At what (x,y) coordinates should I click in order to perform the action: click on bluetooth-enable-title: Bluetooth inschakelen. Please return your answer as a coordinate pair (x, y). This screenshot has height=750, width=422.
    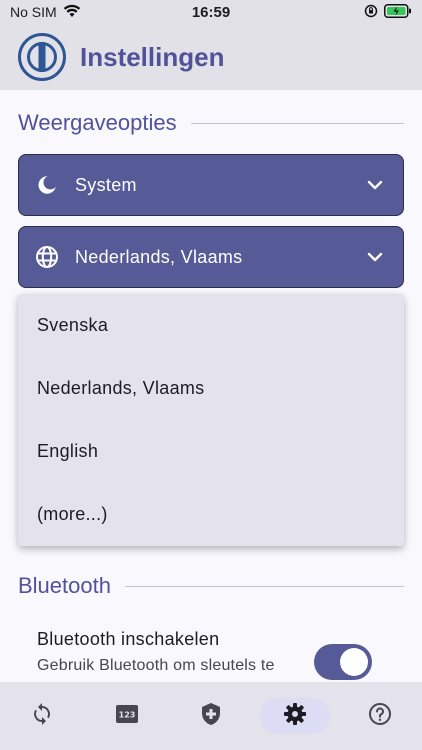
    Looking at the image, I should click on (128, 639).